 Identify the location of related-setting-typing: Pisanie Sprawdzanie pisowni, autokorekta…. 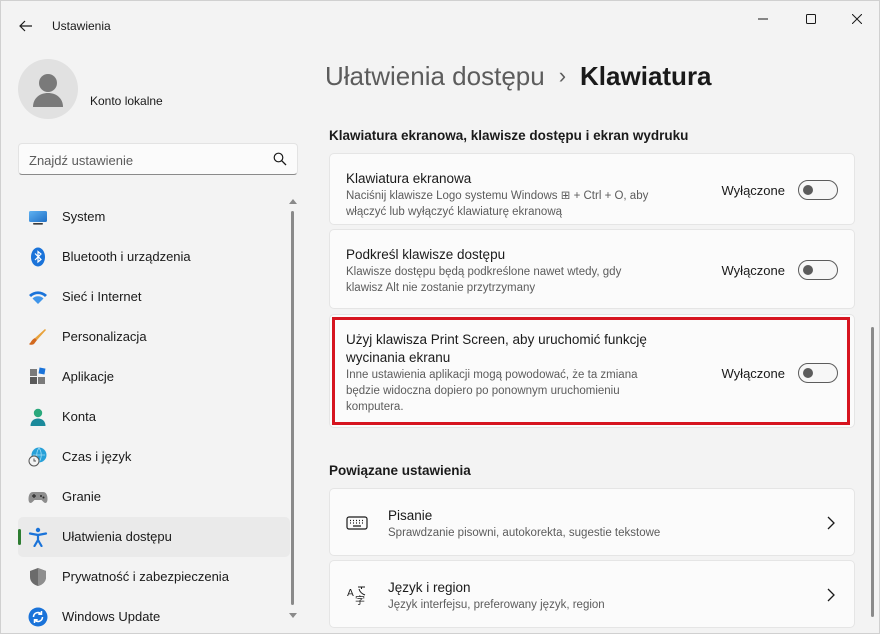
(592, 522).